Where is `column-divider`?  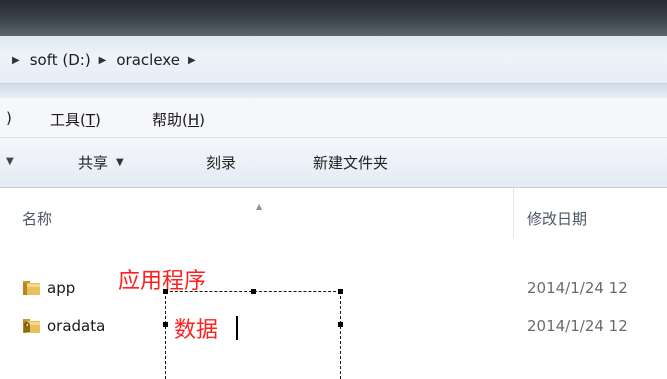 column-divider is located at coordinates (513, 213).